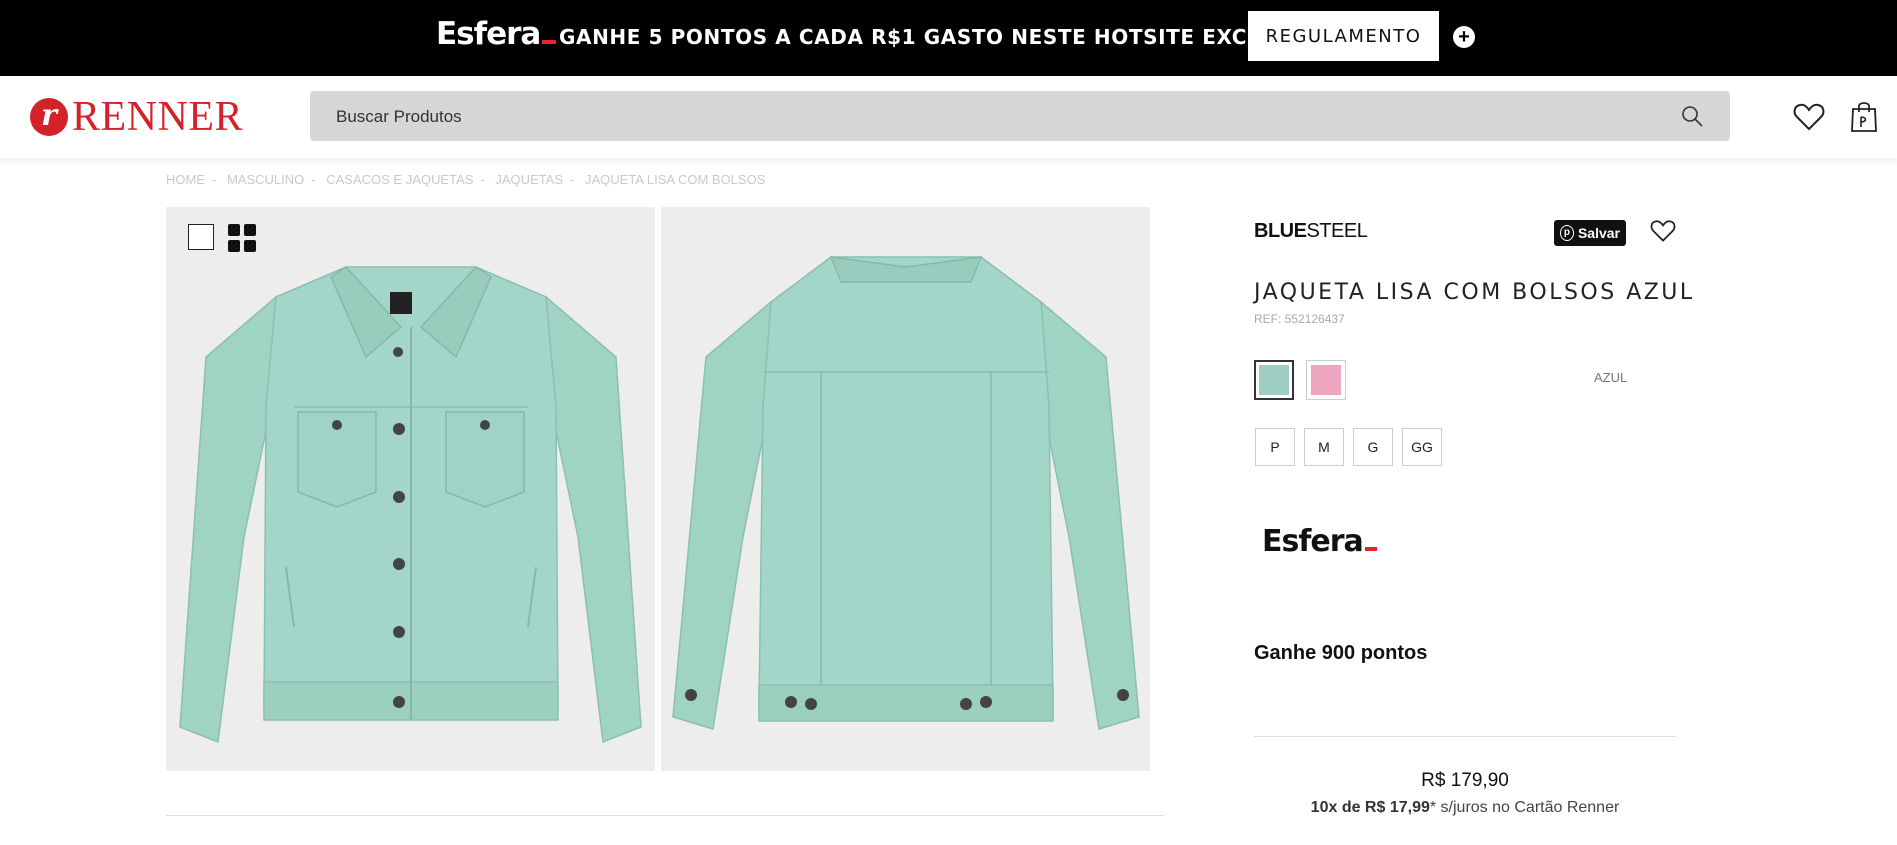  What do you see at coordinates (496, 34) in the screenshot?
I see `esfera-logo: Esfera` at bounding box center [496, 34].